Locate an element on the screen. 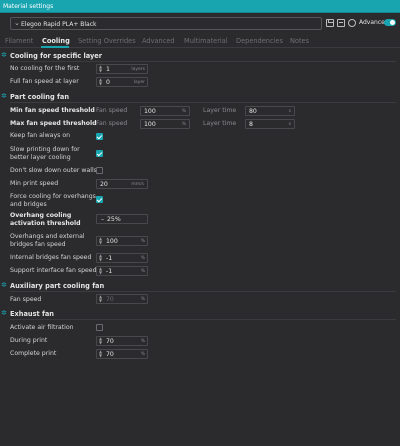 The height and width of the screenshot is (446, 400). min-fan-threshold-label: Min fan speed threshold is located at coordinates (52, 110).